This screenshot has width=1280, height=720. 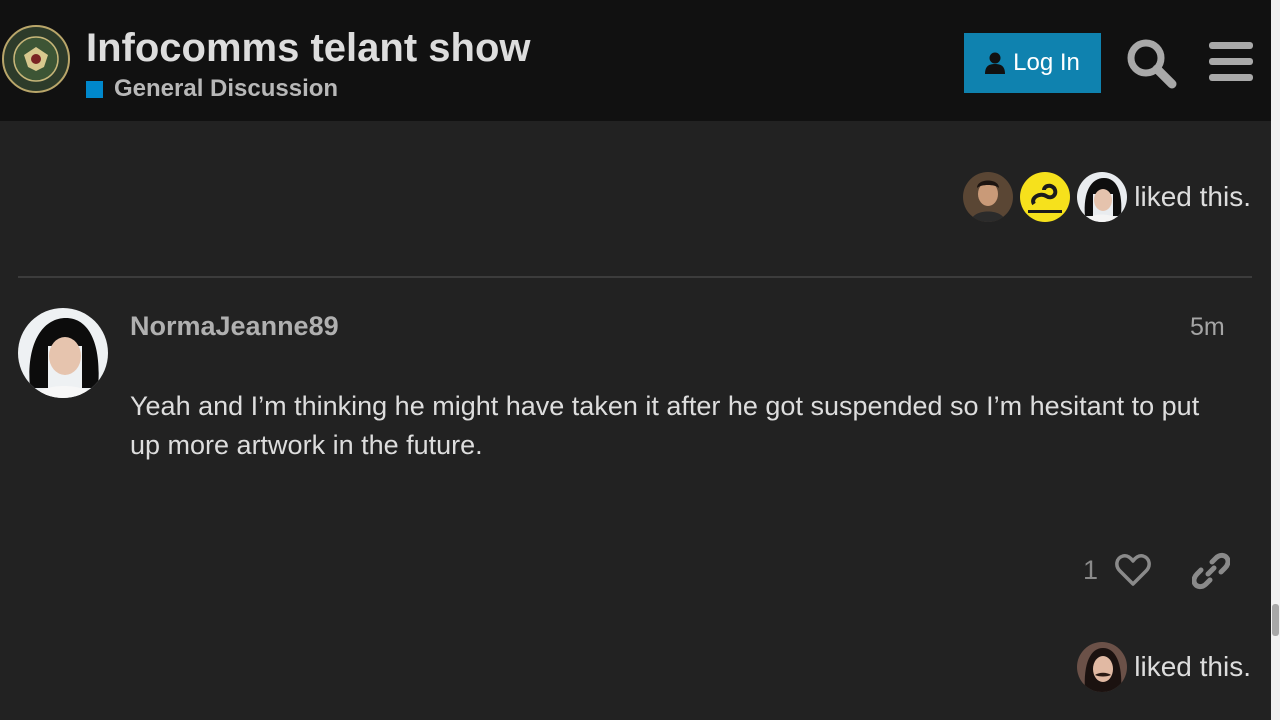 What do you see at coordinates (1275, 620) in the screenshot?
I see `scrollbar-thumb` at bounding box center [1275, 620].